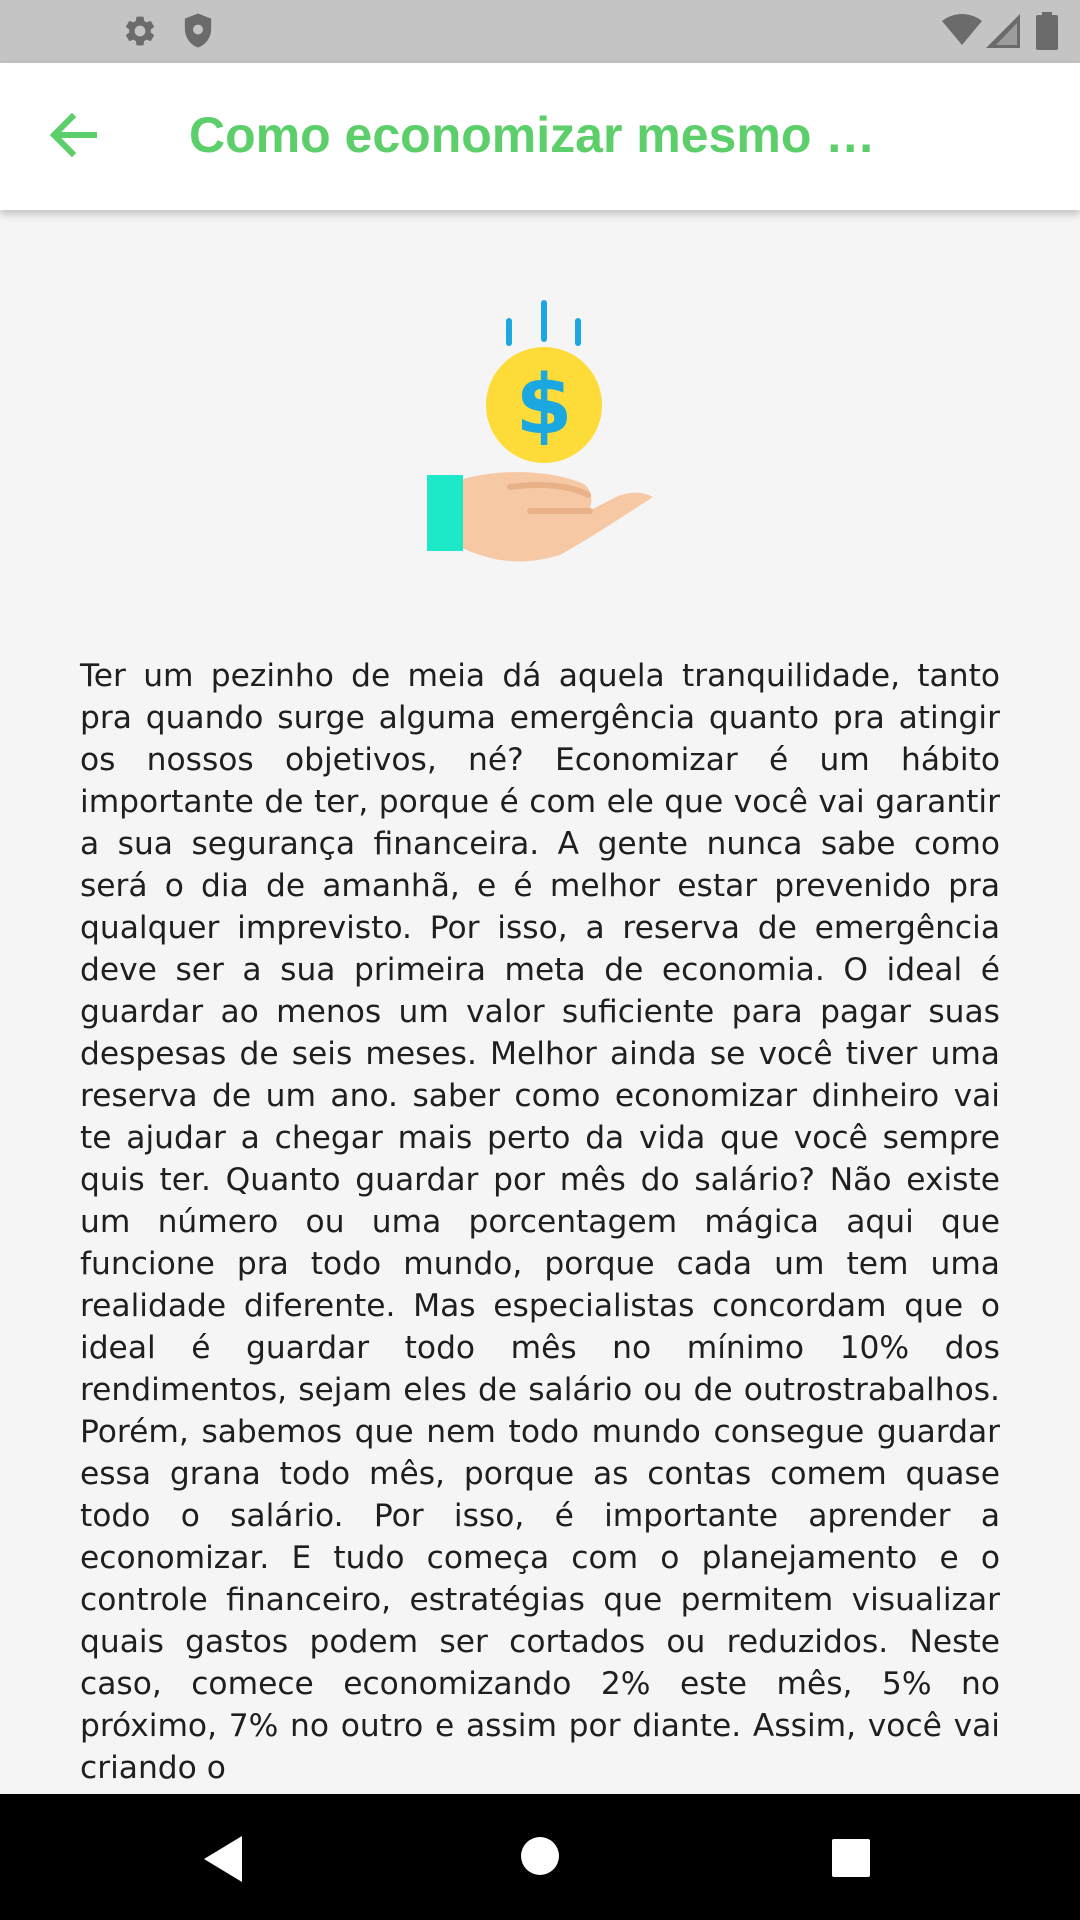 This screenshot has width=1080, height=1920. I want to click on dollar-sign: $, so click(543, 405).